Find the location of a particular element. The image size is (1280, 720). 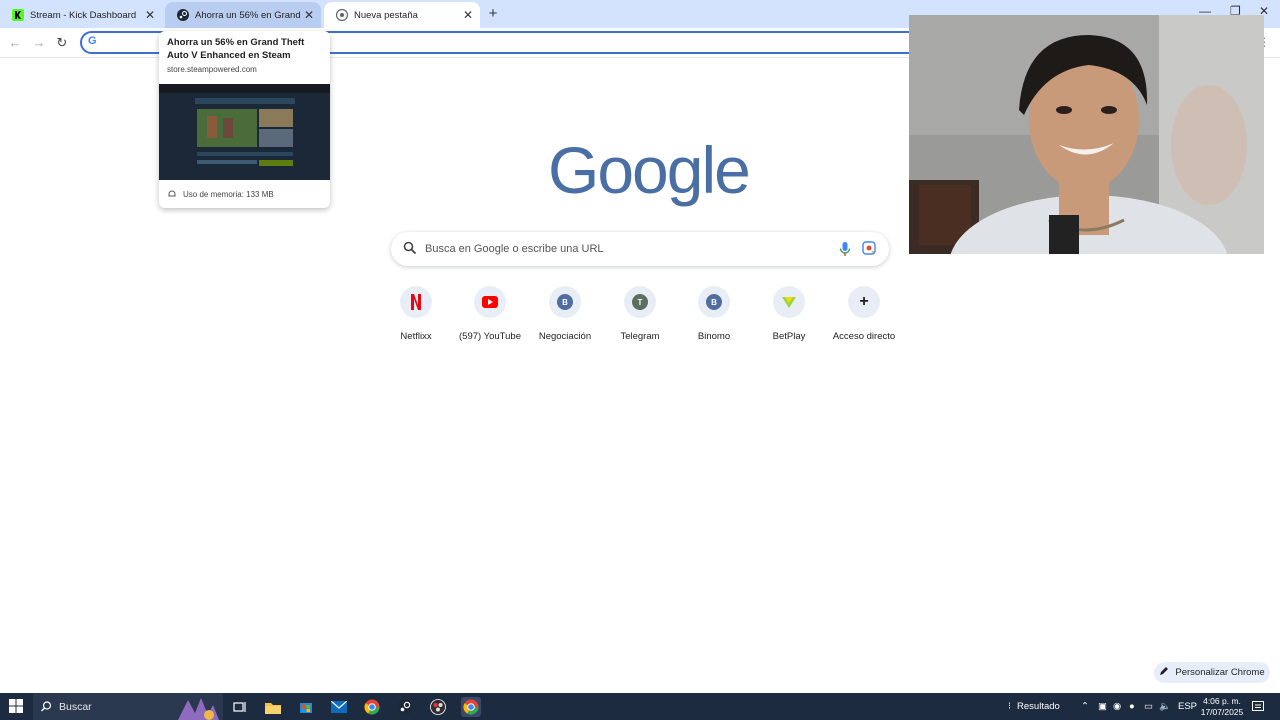

google-g-icon: G is located at coordinates (92, 41).